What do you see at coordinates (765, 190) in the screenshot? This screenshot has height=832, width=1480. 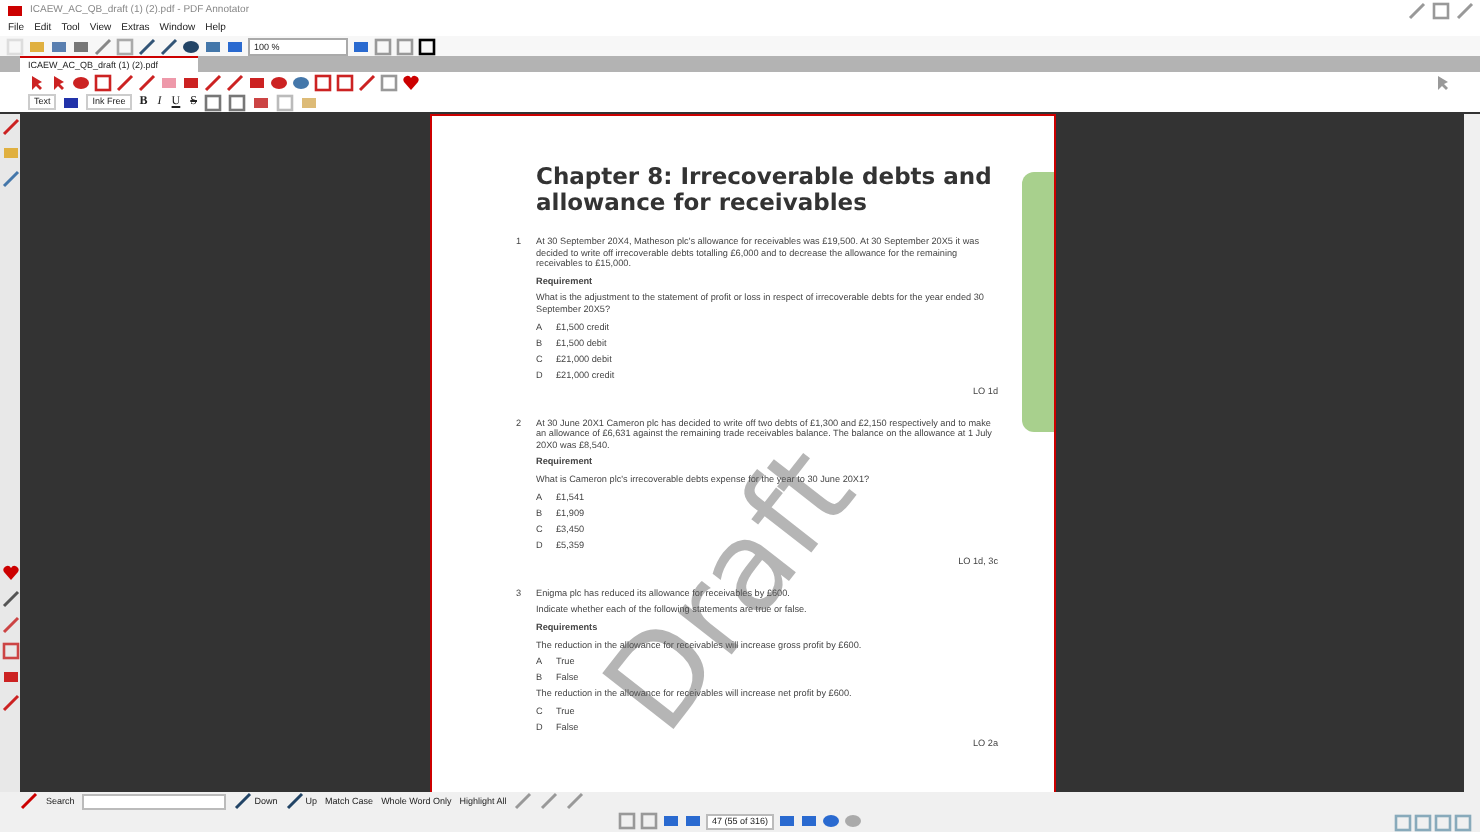 I see `chapter-title: Chapter 8: Irrecoverable debts and allowance for receivables` at bounding box center [765, 190].